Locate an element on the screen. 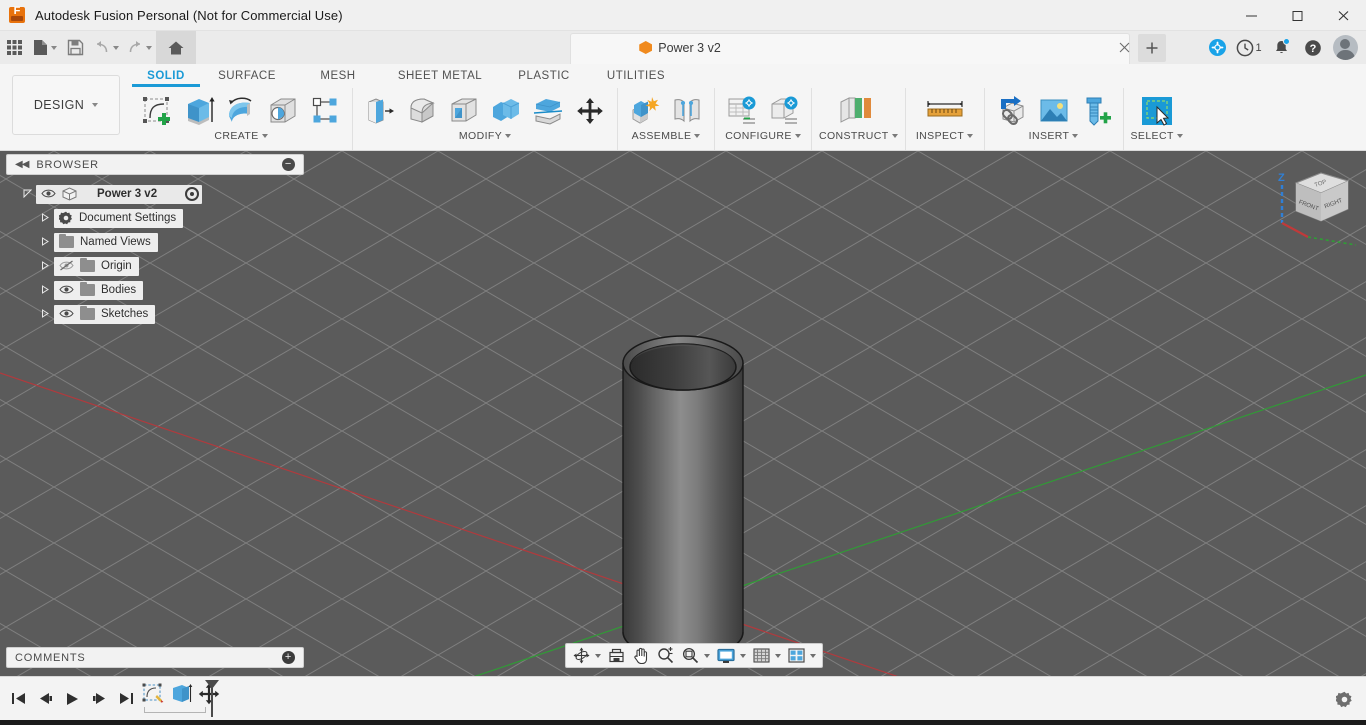 This screenshot has height=725, width=1366. combine-tool is located at coordinates (506, 111).